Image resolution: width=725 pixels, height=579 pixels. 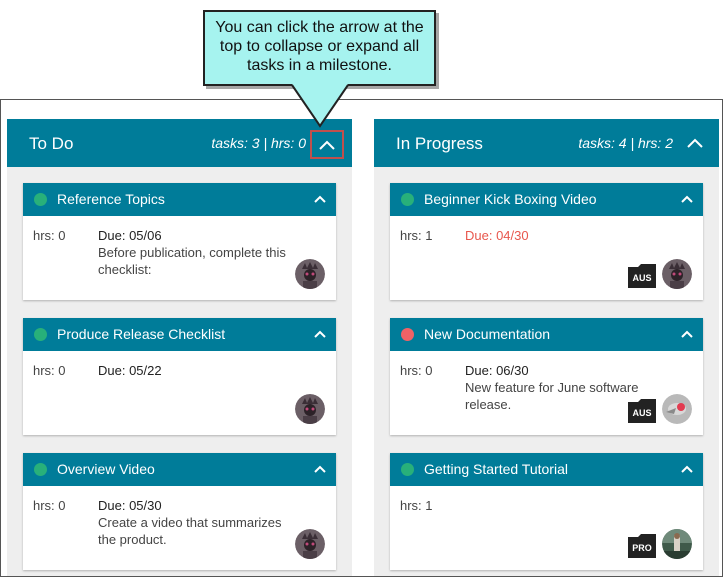 I want to click on card-title: Reference Topics, so click(x=111, y=199).